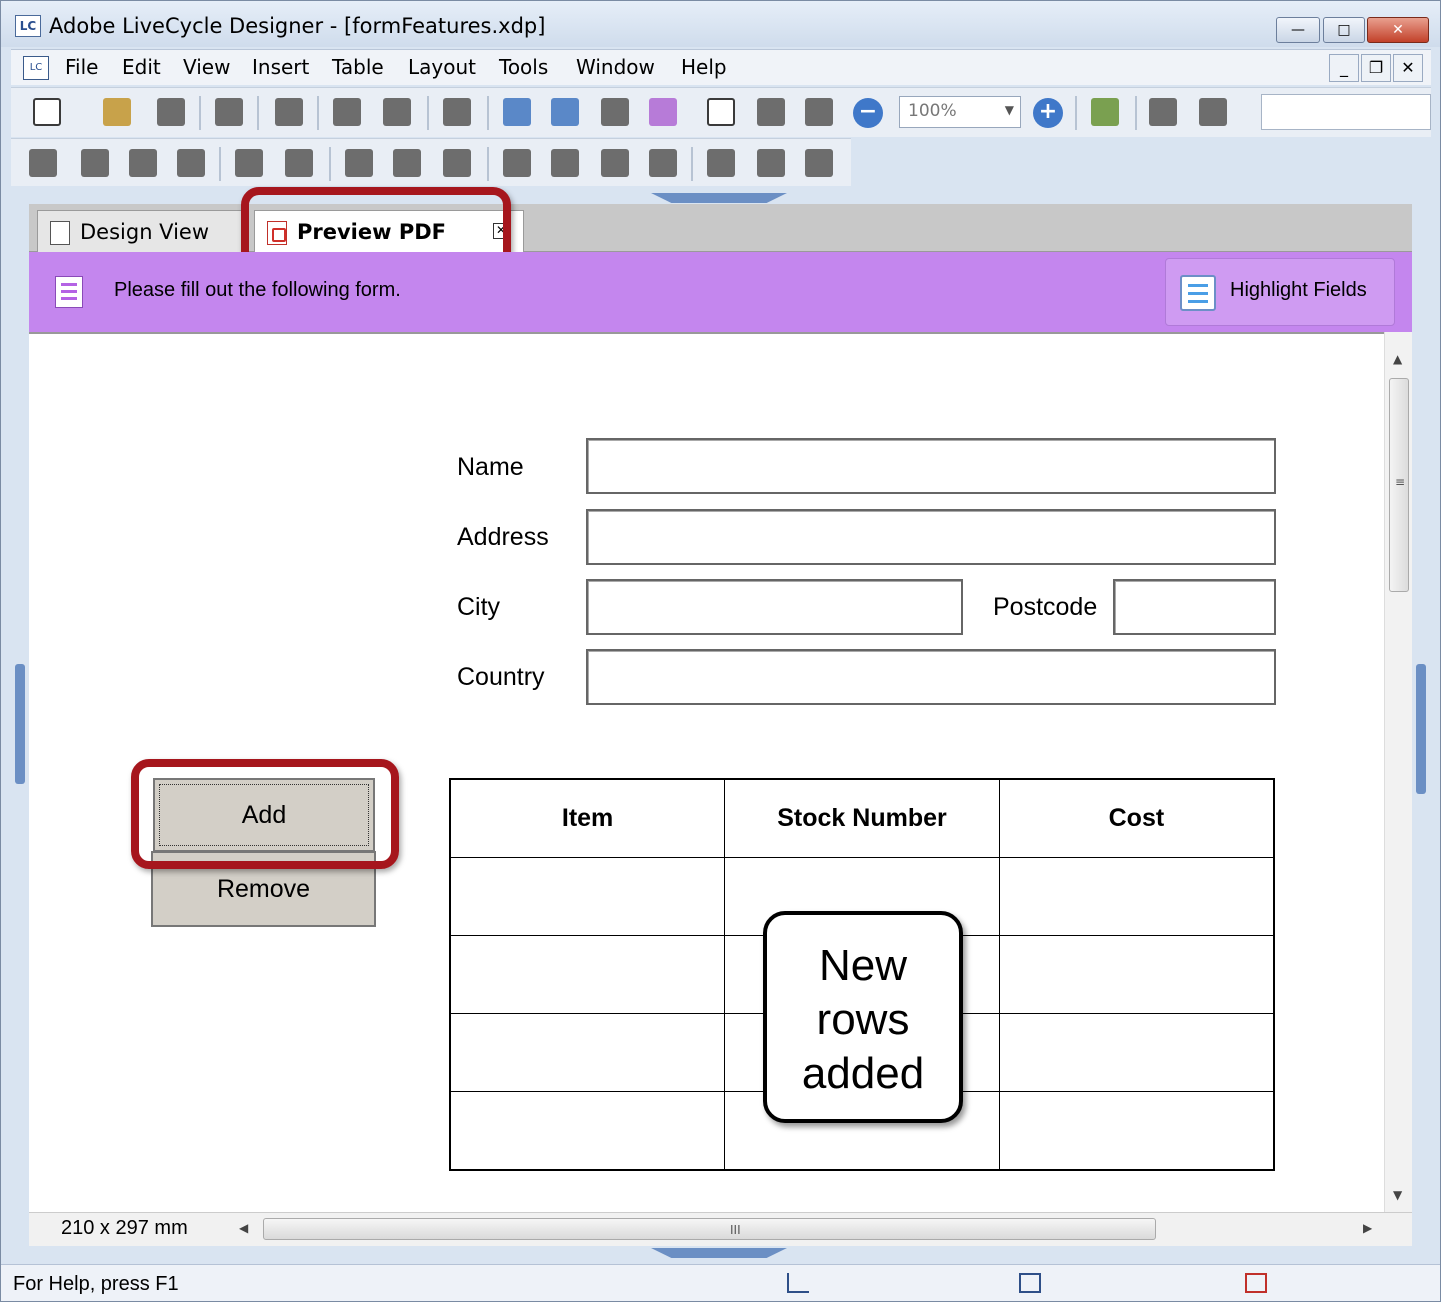 The height and width of the screenshot is (1302, 1441). What do you see at coordinates (47, 112) in the screenshot?
I see `new-document-icon` at bounding box center [47, 112].